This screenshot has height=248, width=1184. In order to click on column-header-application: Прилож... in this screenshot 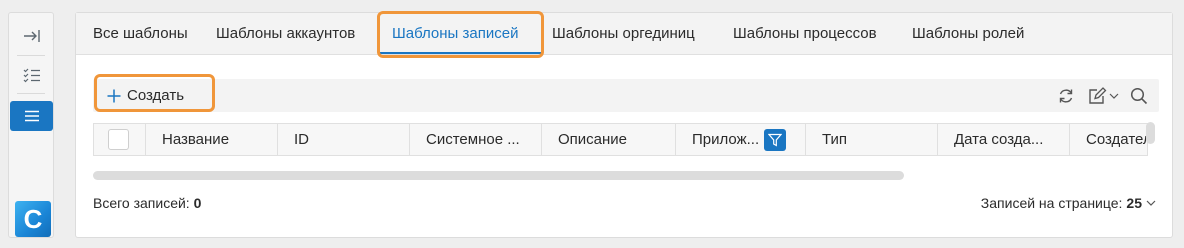, I will do `click(741, 139)`.